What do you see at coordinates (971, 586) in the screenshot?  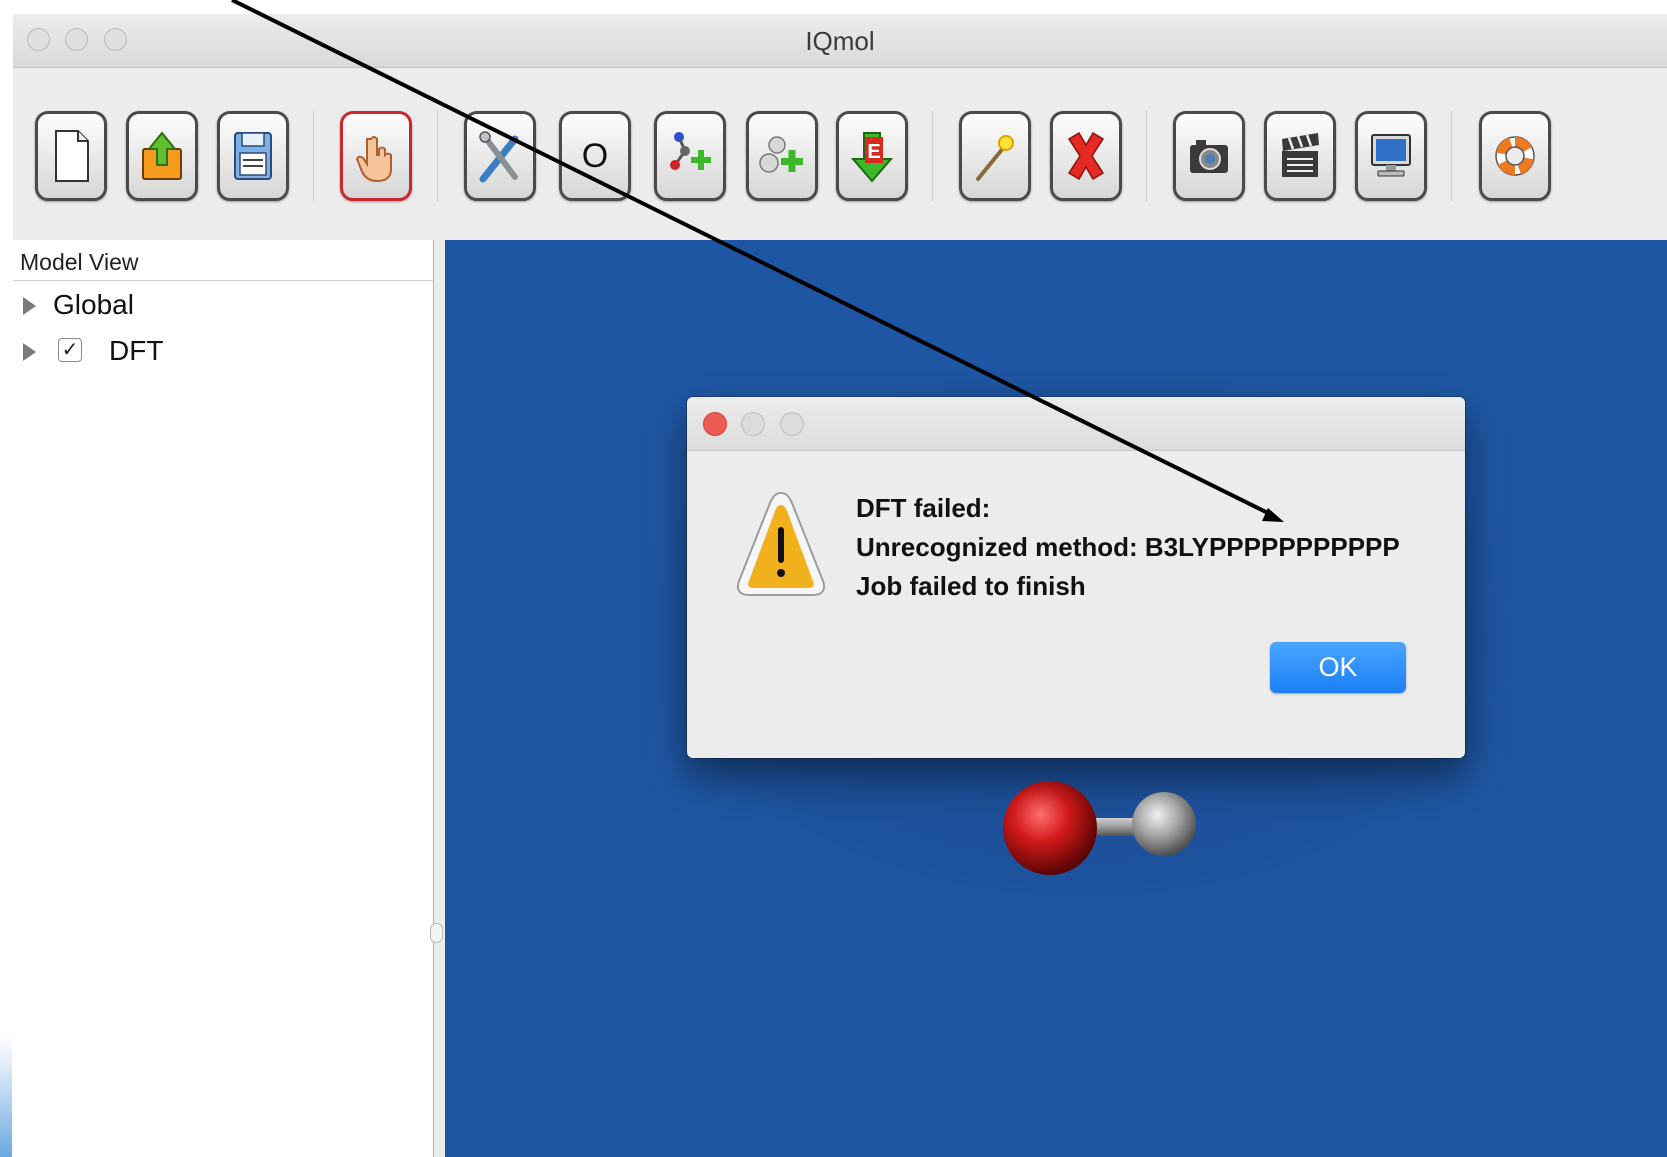 I see `dialog-message-line: Job failed to finish` at bounding box center [971, 586].